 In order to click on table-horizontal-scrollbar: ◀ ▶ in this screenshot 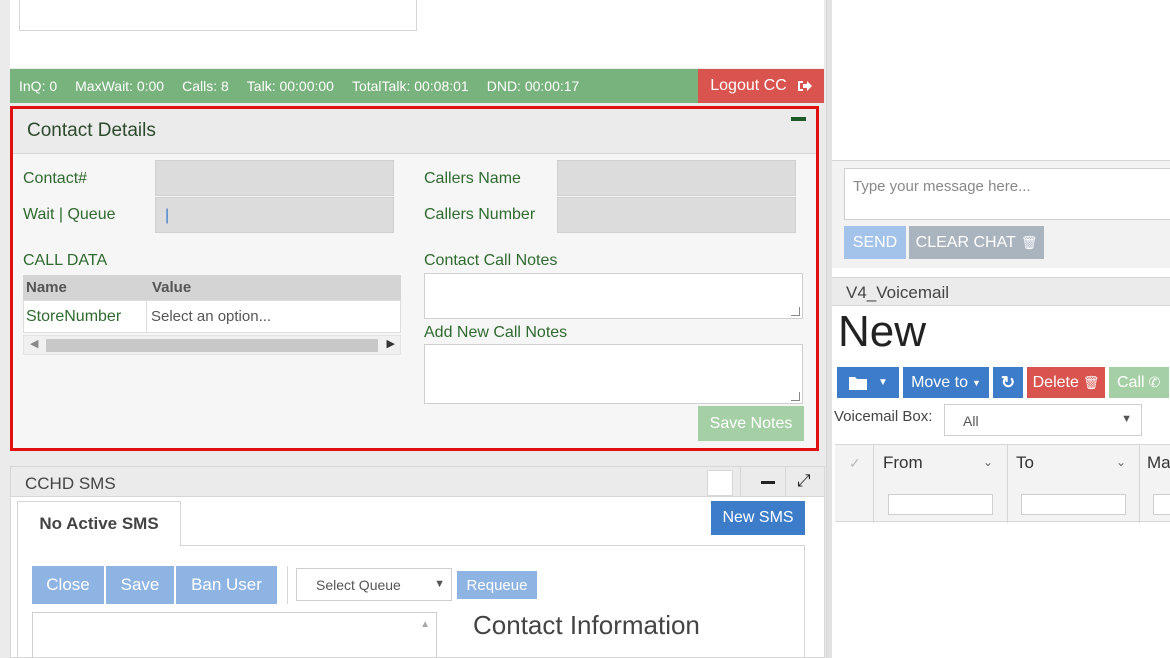, I will do `click(212, 345)`.